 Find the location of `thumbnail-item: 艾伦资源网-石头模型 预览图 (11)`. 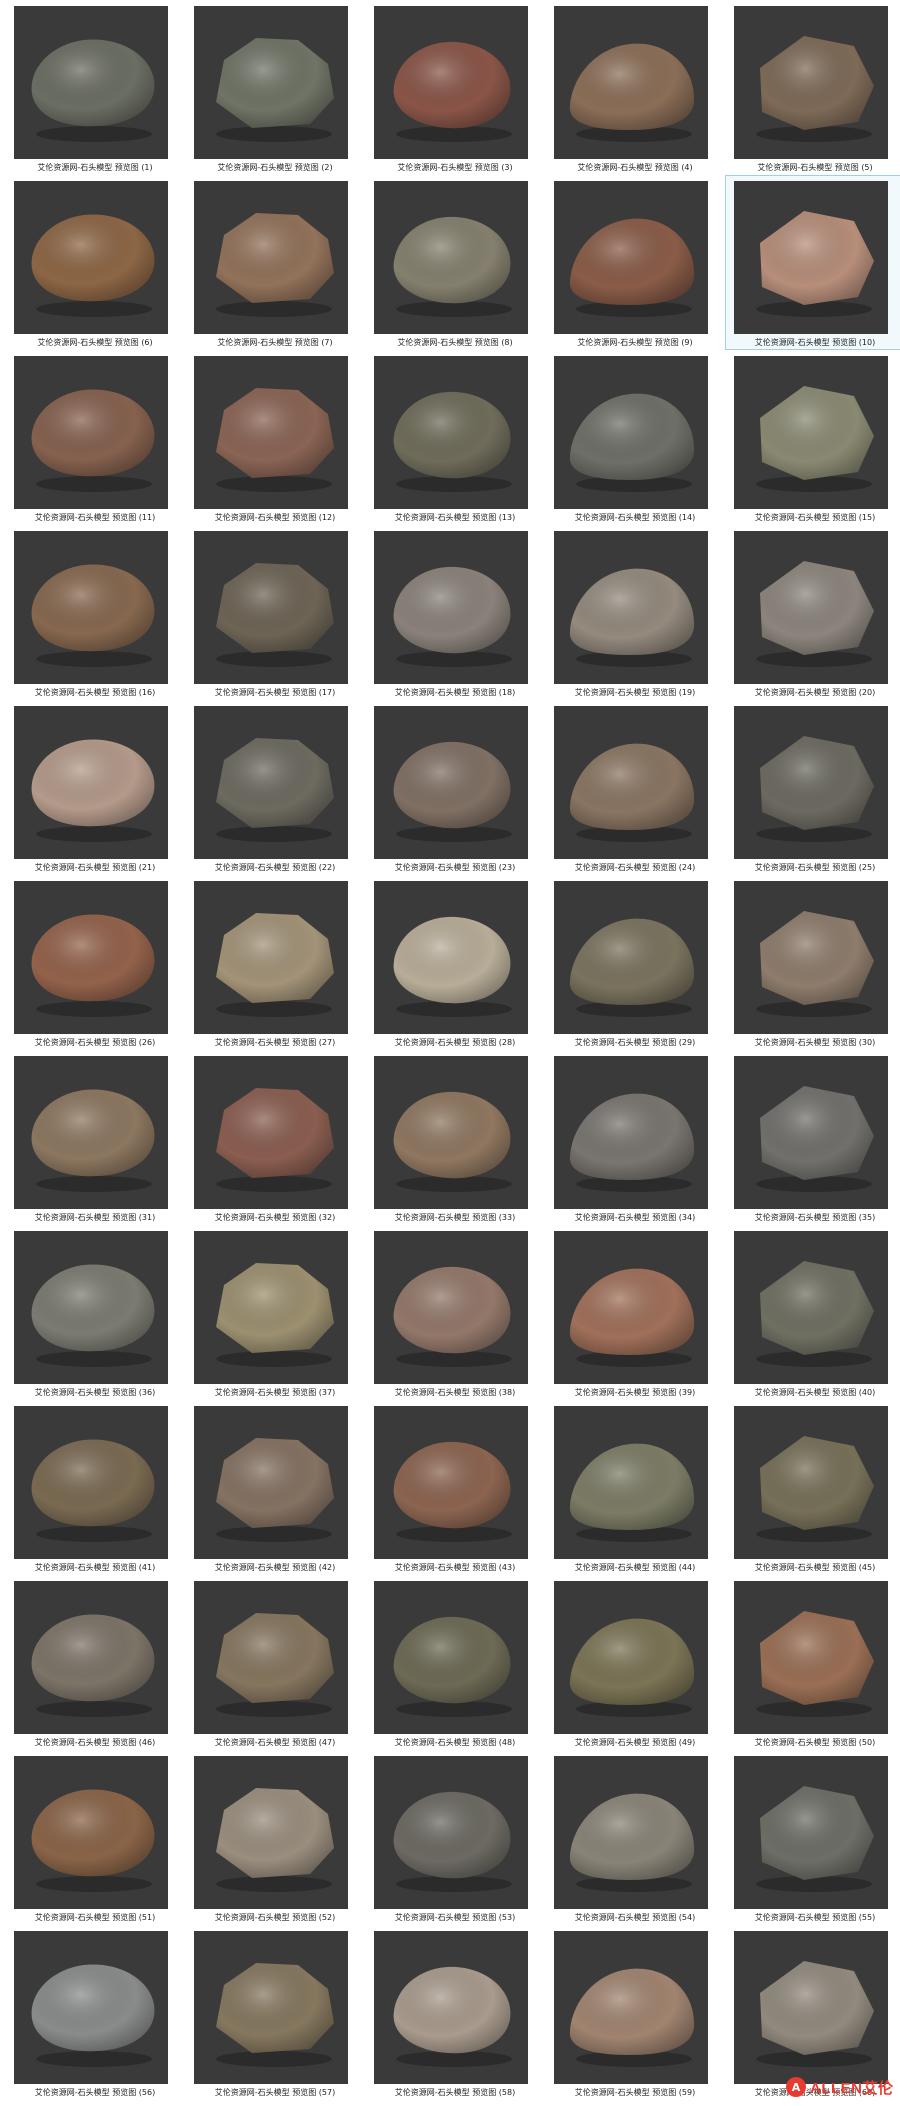

thumbnail-item: 艾伦资源网-石头模型 预览图 (11) is located at coordinates (95, 437).